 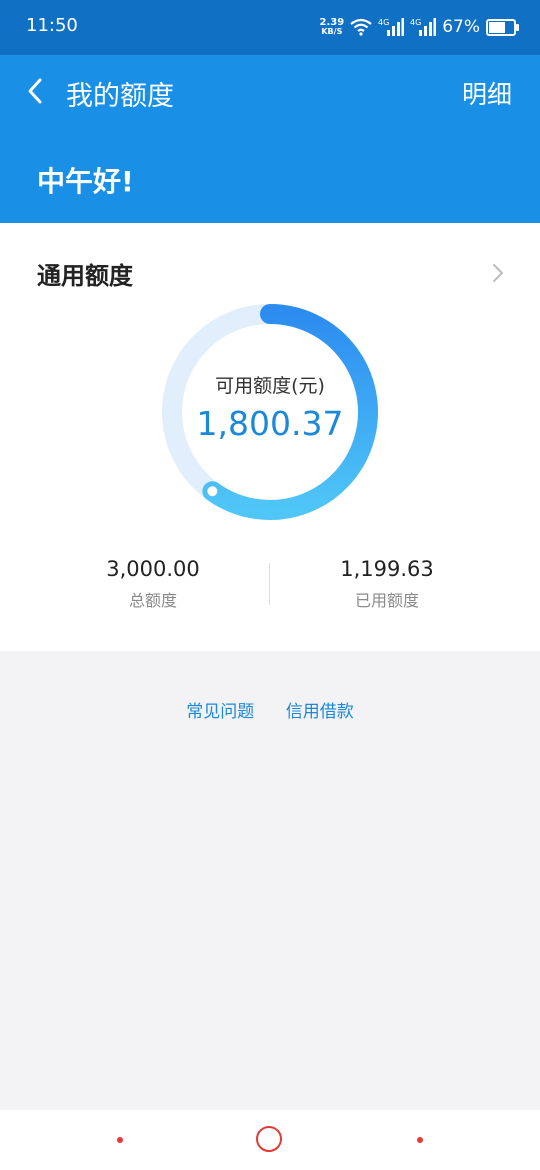 I want to click on greeting-text: 中午好!, so click(x=85, y=181).